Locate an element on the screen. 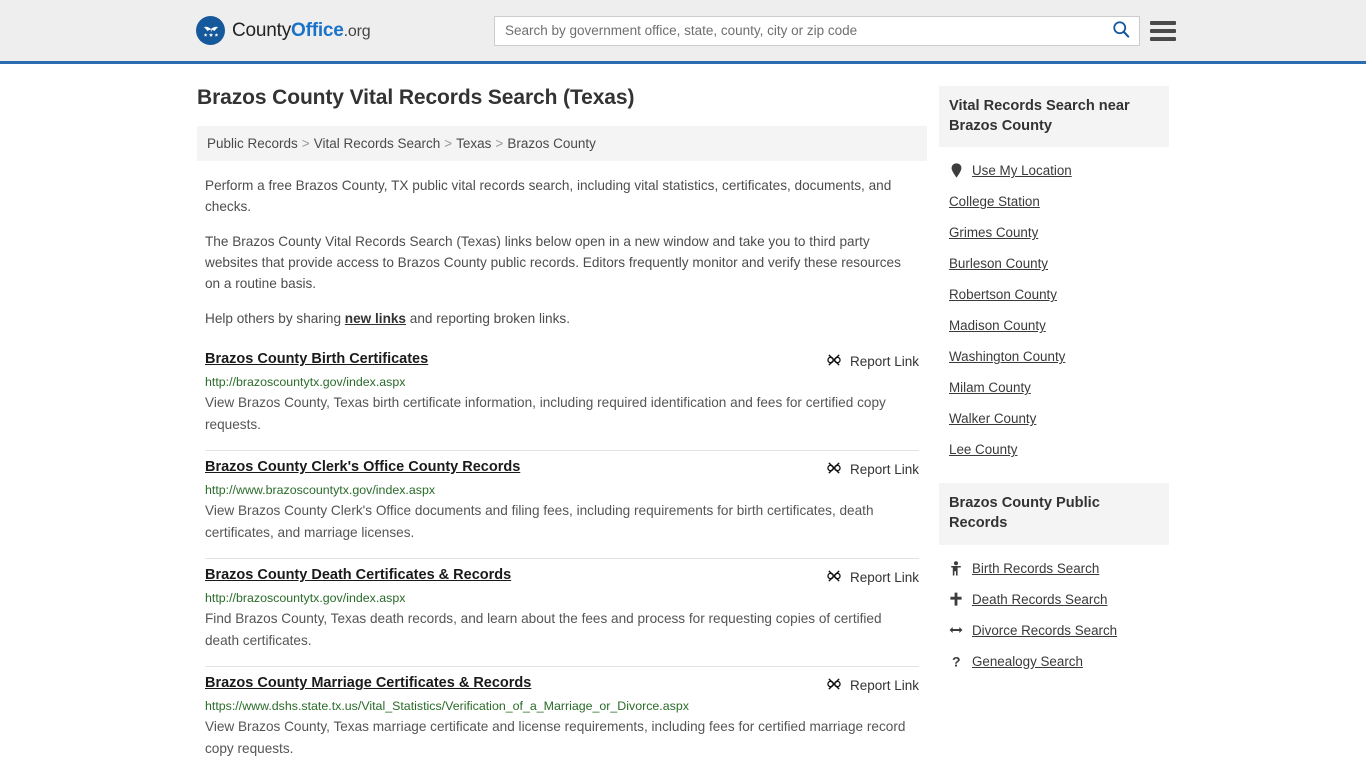 The image size is (1366, 768). sidebar-item-lee-county: Lee County is located at coordinates (1054, 449).